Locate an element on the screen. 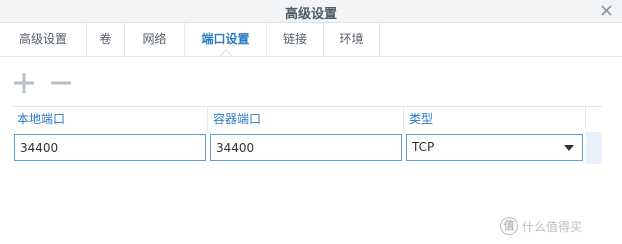 The width and height of the screenshot is (622, 244). tab-environment: 环境 is located at coordinates (352, 39).